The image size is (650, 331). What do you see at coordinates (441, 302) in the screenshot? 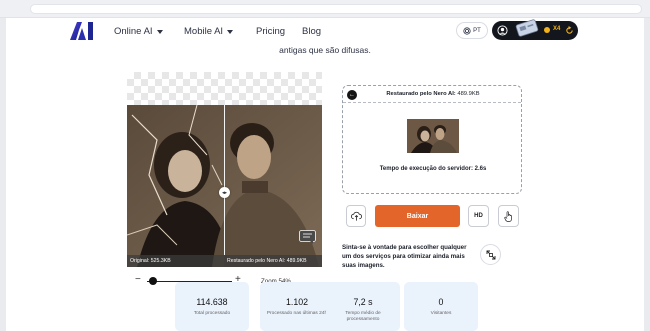
I see `stat-value: 0` at bounding box center [441, 302].